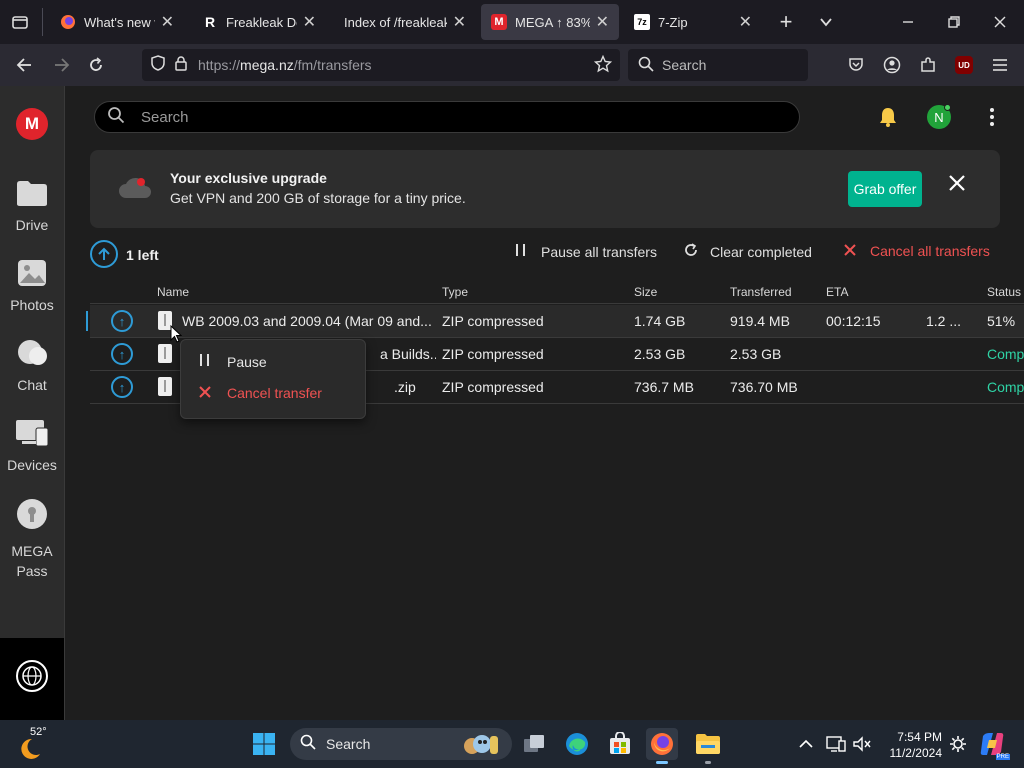 The width and height of the screenshot is (1024, 768). What do you see at coordinates (909, 745) in the screenshot?
I see `clock: 7:54 PM 11/2/2024` at bounding box center [909, 745].